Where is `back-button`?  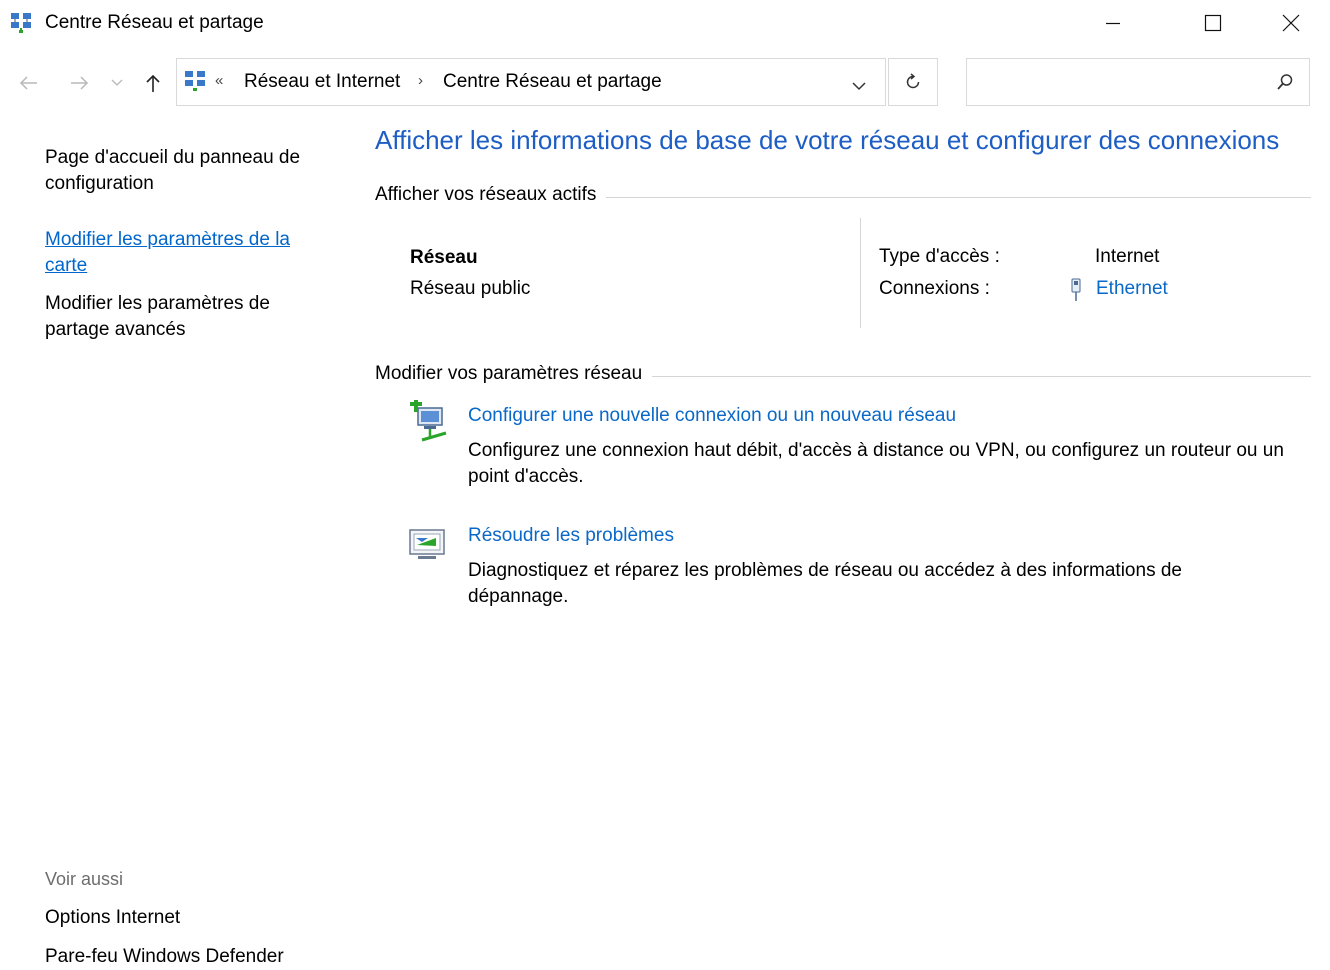
back-button is located at coordinates (29, 83).